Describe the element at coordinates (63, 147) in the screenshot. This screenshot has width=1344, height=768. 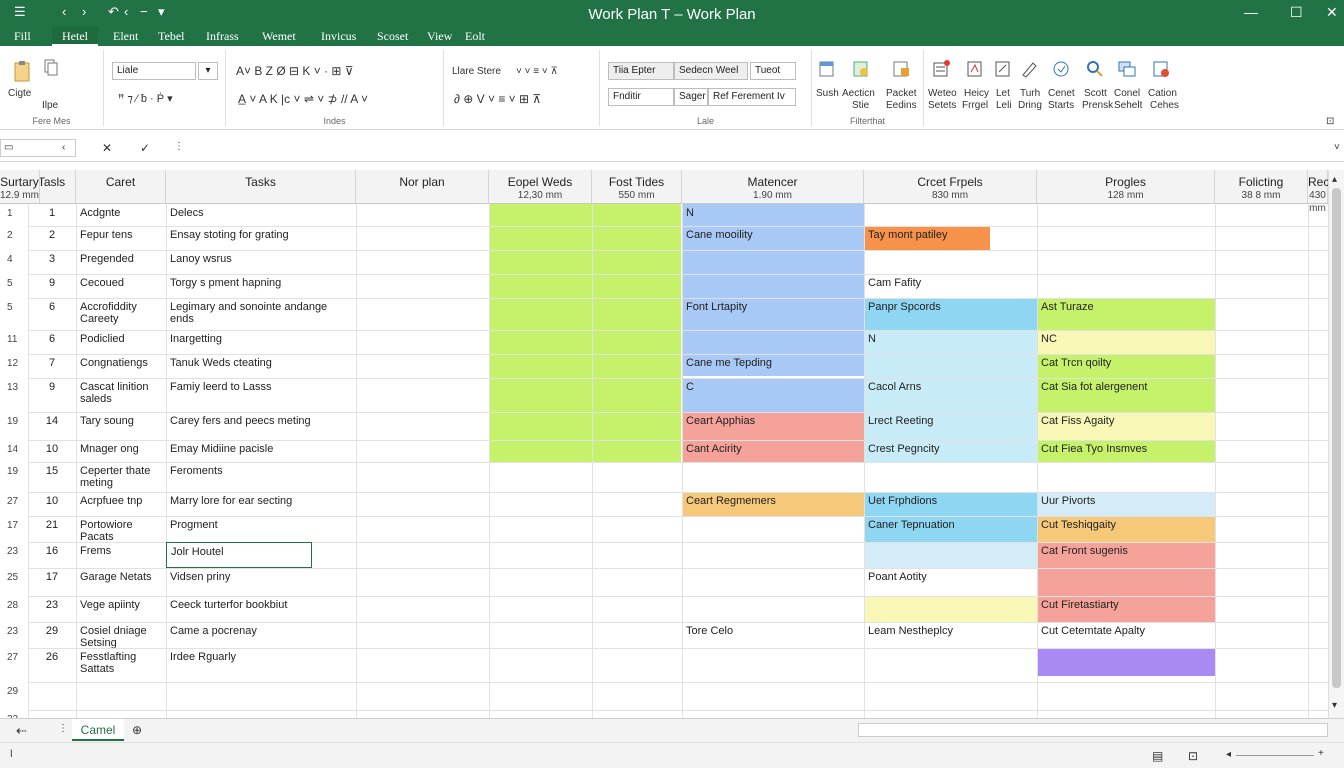
I see `name-box-dropdown-icon: ‹` at that location.